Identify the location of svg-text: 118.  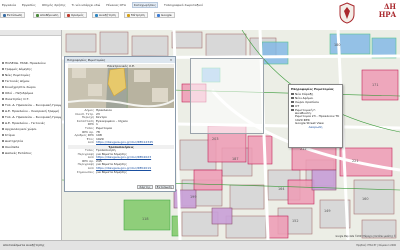
(145, 219).